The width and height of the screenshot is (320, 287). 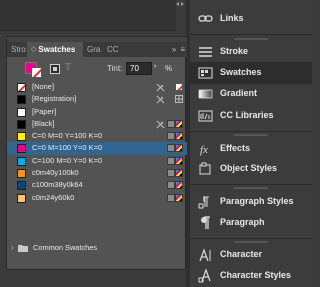 I want to click on tab-overflow-icon: », so click(x=174, y=49).